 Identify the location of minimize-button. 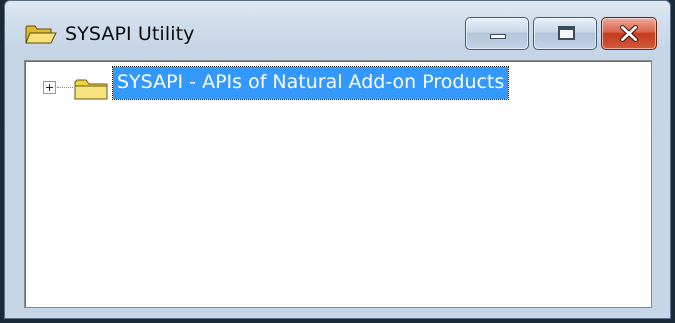
(497, 33).